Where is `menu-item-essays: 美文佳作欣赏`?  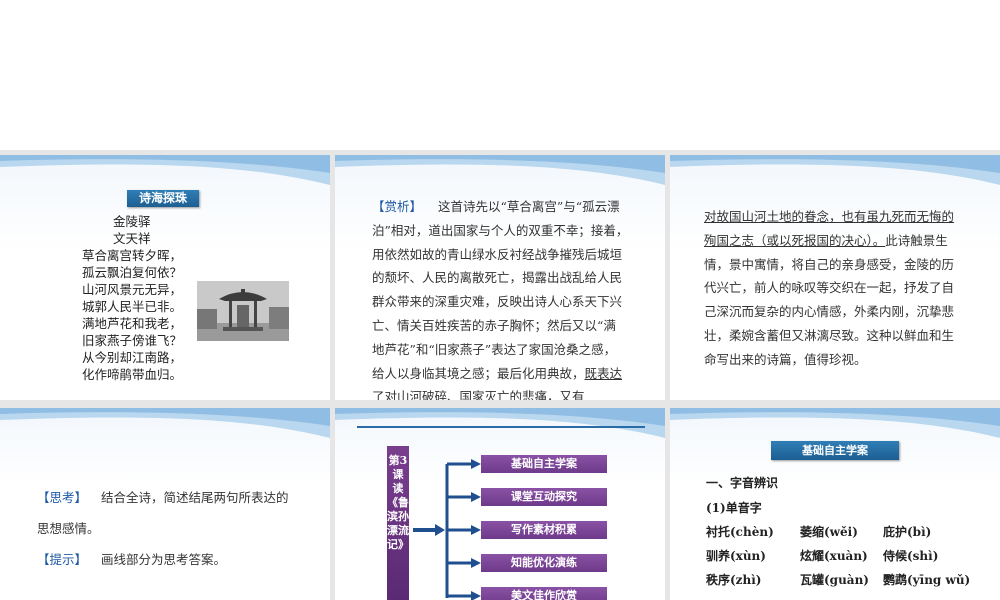
menu-item-essays: 美文佳作欣赏 is located at coordinates (544, 593).